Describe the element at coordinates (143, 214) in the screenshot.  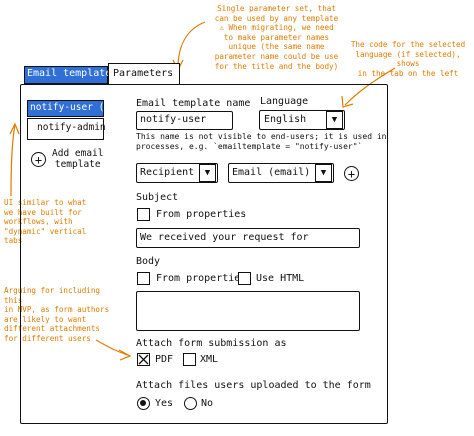
I see `subject-from-properties-checkbox` at that location.